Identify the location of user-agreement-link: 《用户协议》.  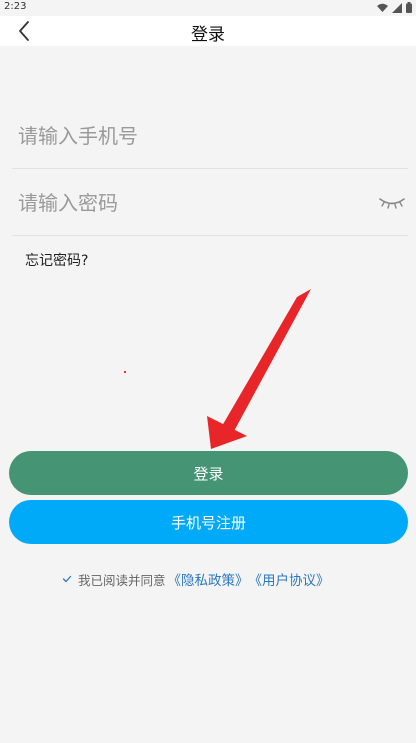
(289, 579).